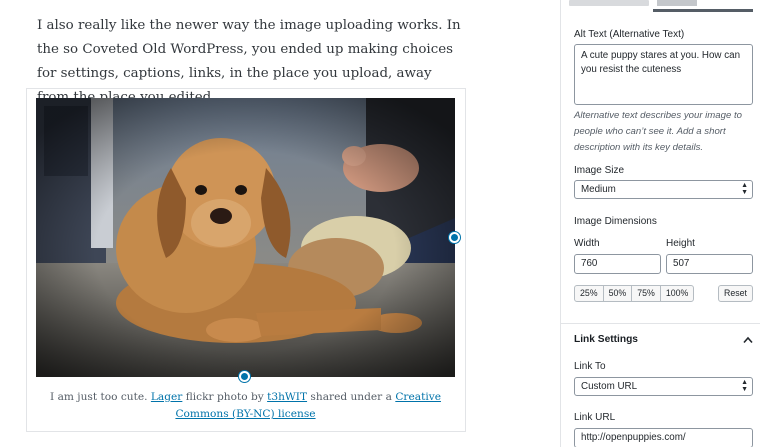 The width and height of the screenshot is (760, 447). What do you see at coordinates (287, 397) in the screenshot?
I see `caption-link-author: t3hWIT` at bounding box center [287, 397].